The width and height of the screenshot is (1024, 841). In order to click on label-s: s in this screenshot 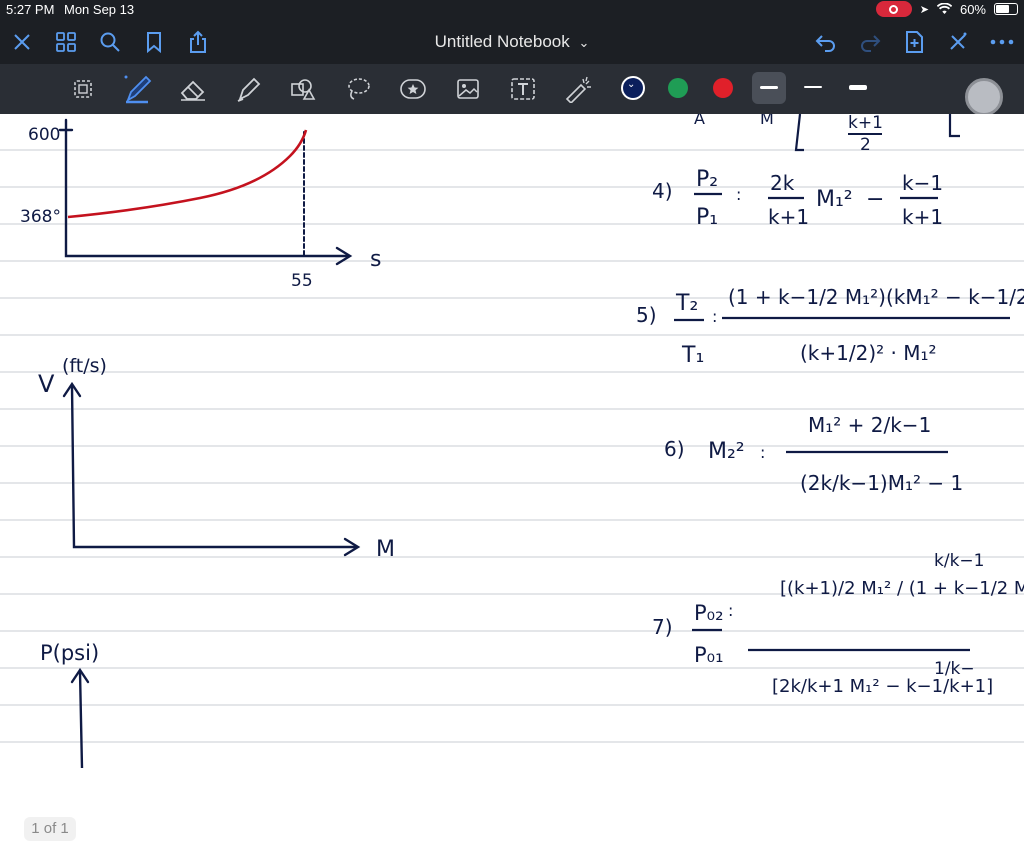, I will do `click(375, 259)`.